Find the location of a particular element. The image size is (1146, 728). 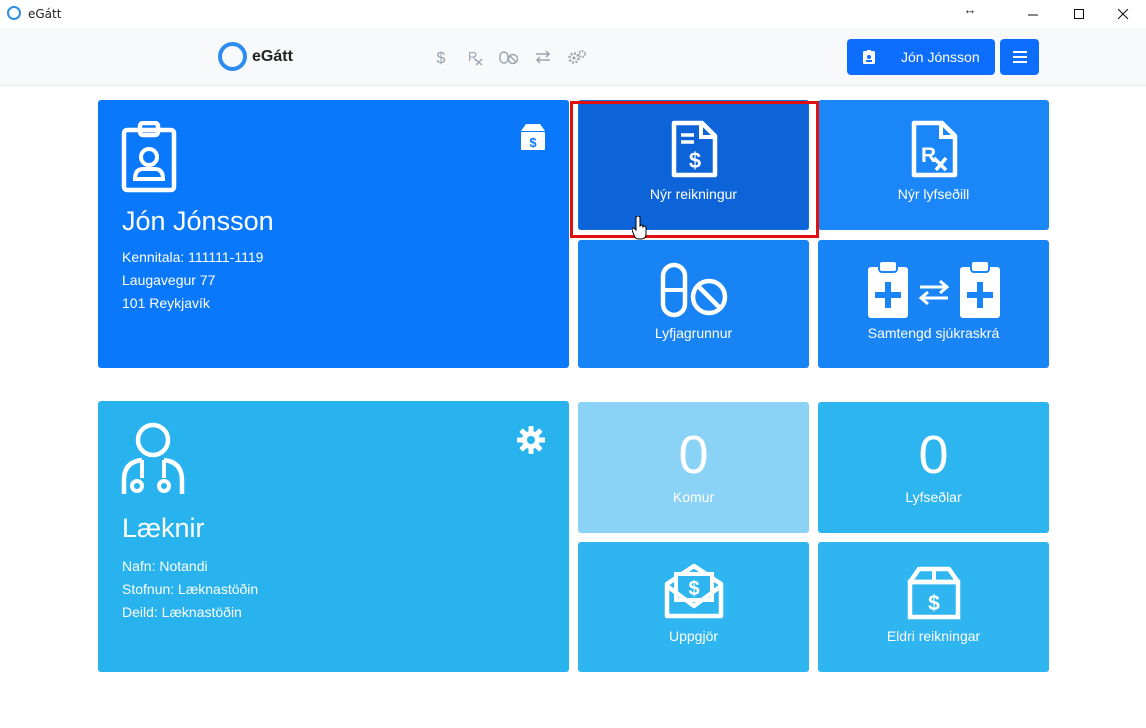

visits-count: 0 is located at coordinates (693, 455).